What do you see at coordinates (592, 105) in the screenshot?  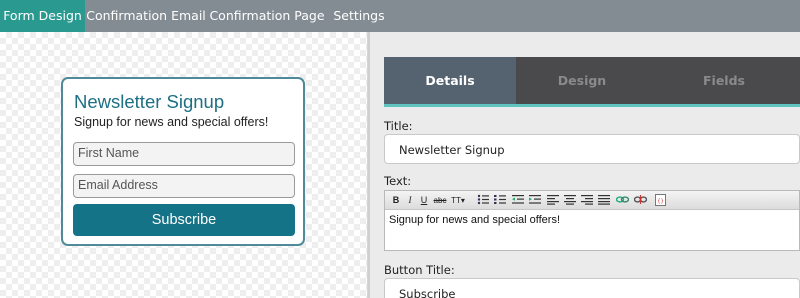 I see `tab-underline` at bounding box center [592, 105].